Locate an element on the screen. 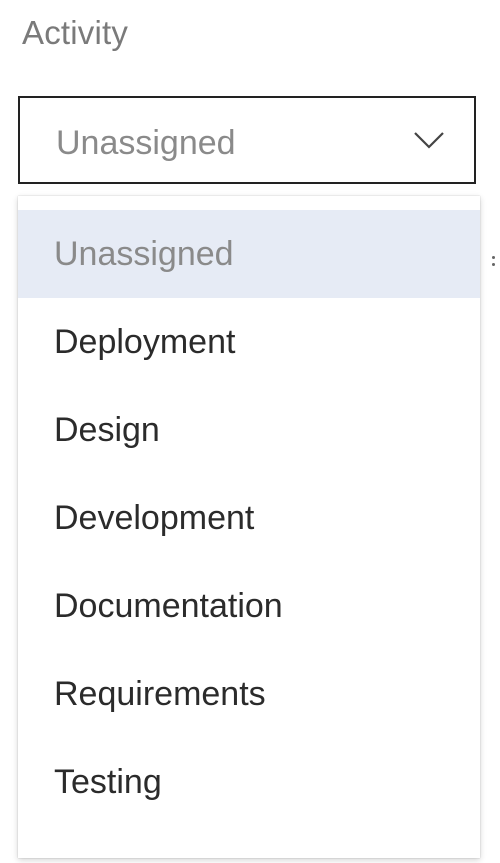 The image size is (500, 863). dots-icon is located at coordinates (494, 265).